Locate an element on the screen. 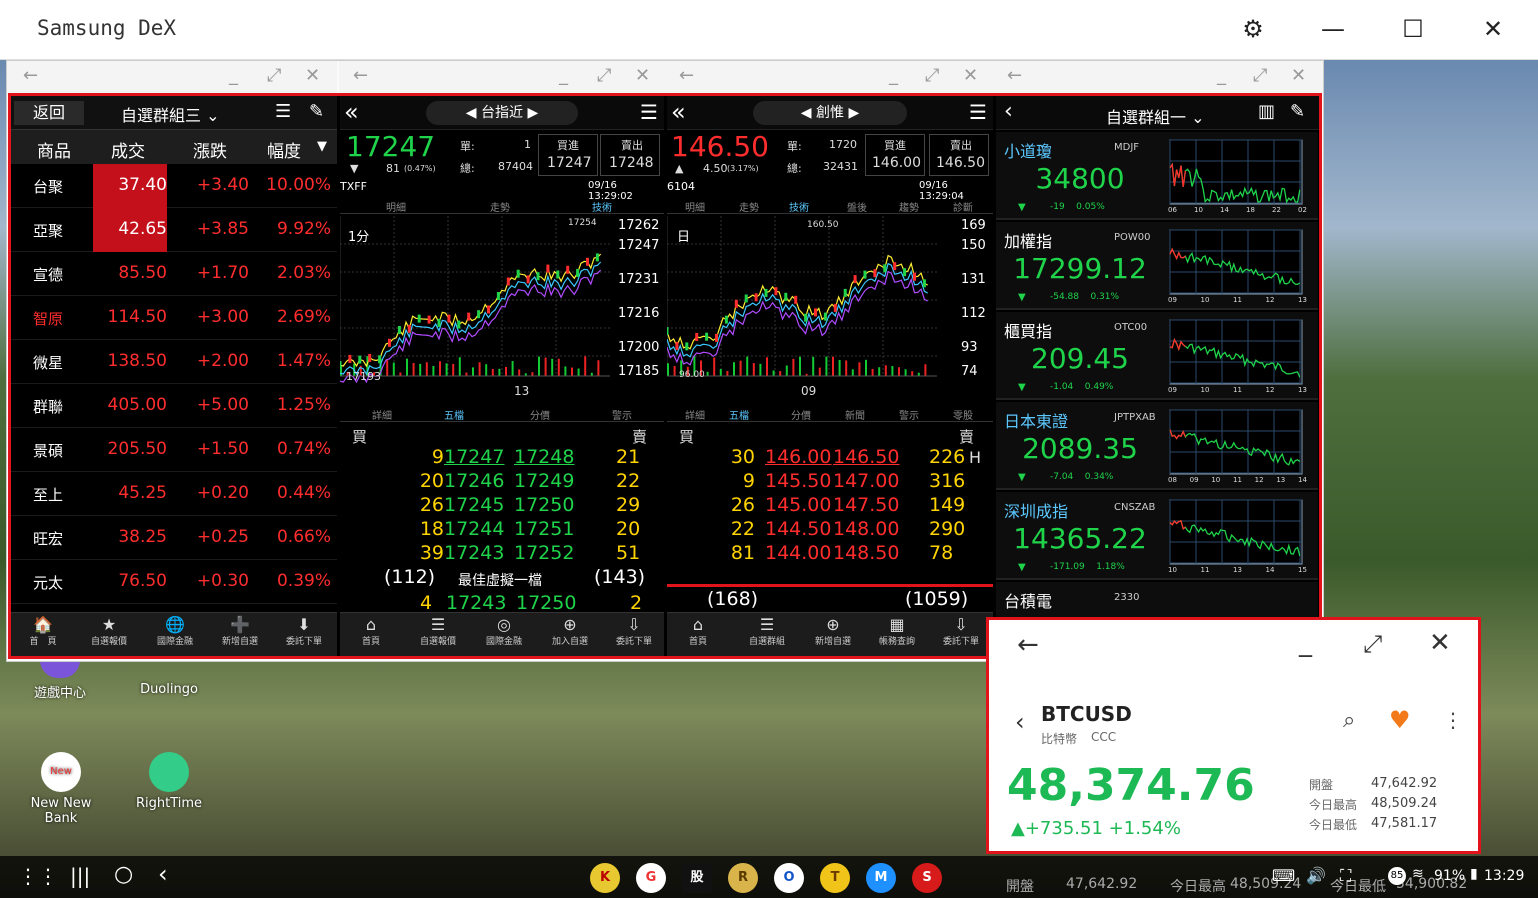  buy-box: 買進 146.00 is located at coordinates (895, 155).